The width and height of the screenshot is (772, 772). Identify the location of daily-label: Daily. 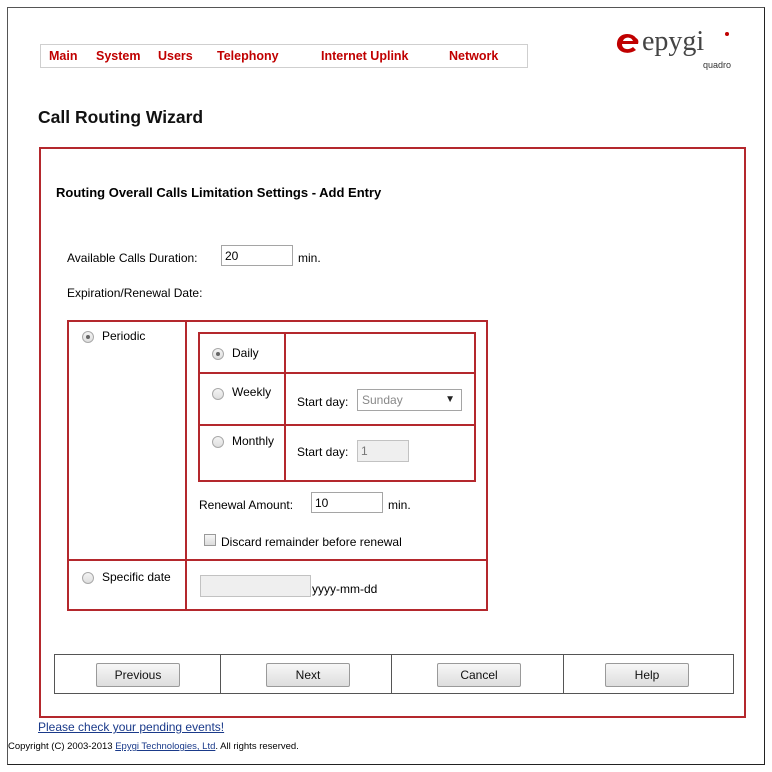
(245, 353).